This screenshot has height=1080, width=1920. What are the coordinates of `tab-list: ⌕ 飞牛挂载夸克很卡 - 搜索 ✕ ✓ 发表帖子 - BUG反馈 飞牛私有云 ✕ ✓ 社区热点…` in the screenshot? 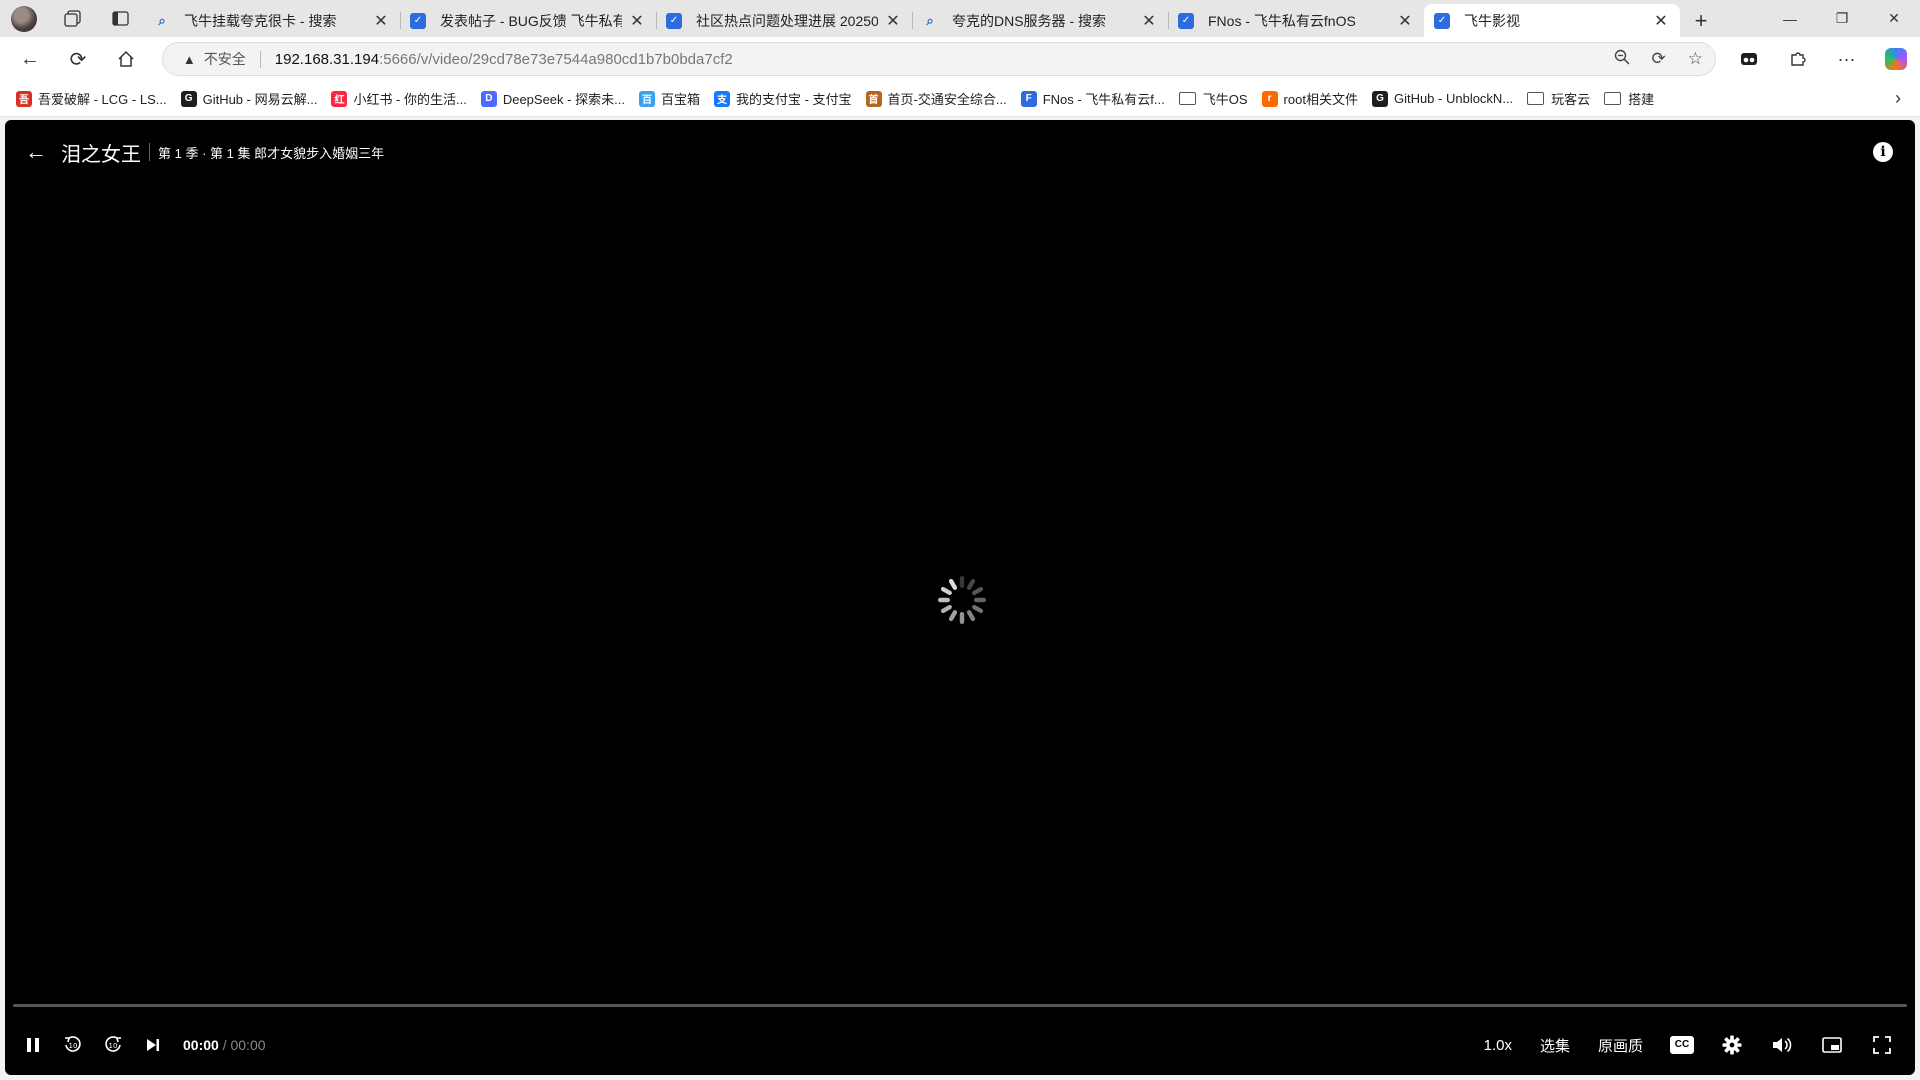 It's located at (912, 20).